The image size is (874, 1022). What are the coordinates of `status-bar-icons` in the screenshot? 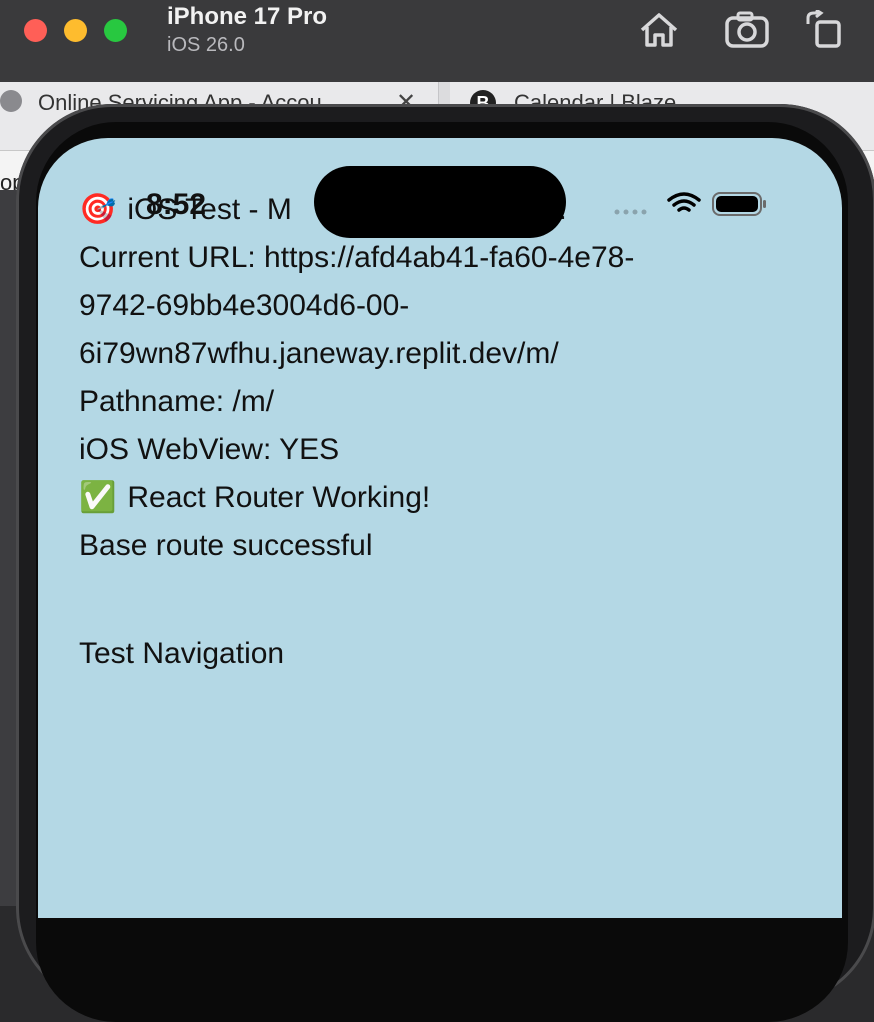 It's located at (714, 206).